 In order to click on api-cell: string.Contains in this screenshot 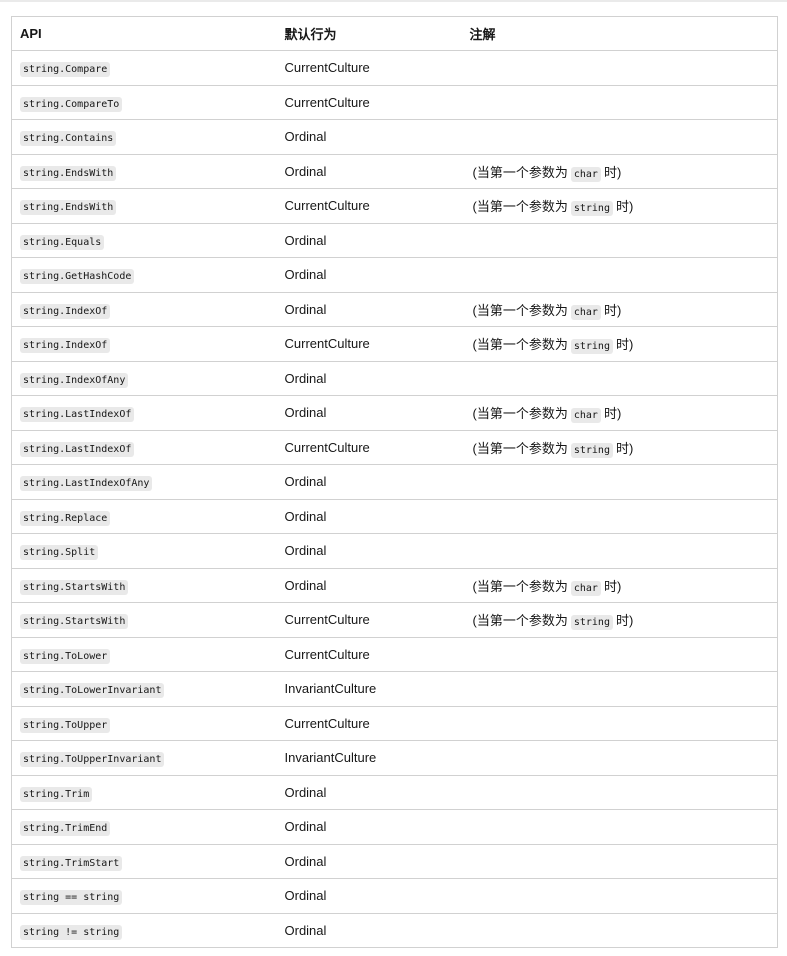, I will do `click(144, 136)`.